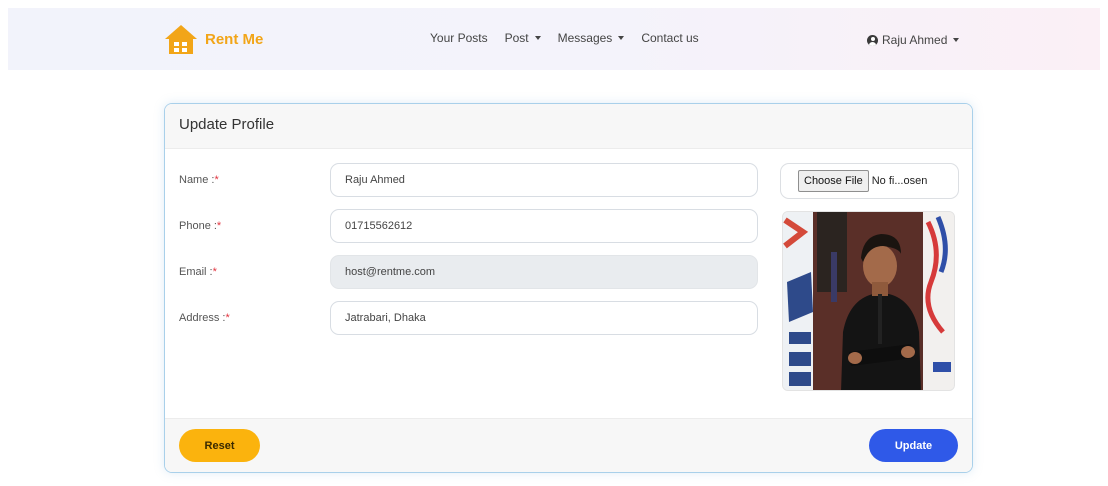 This screenshot has height=486, width=1108. I want to click on email-label: Email :*, so click(198, 272).